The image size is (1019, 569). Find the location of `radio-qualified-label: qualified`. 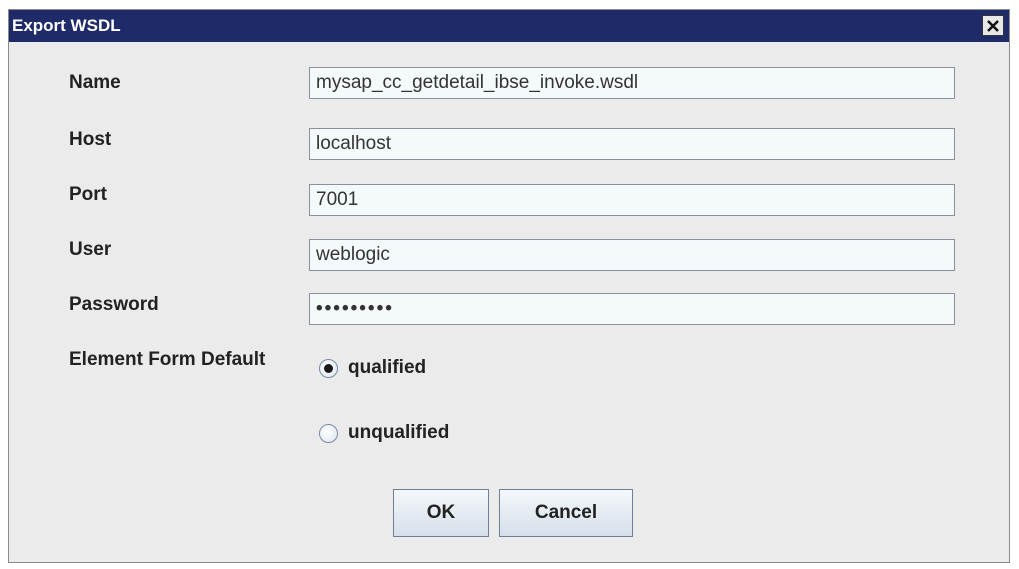

radio-qualified-label: qualified is located at coordinates (387, 367).